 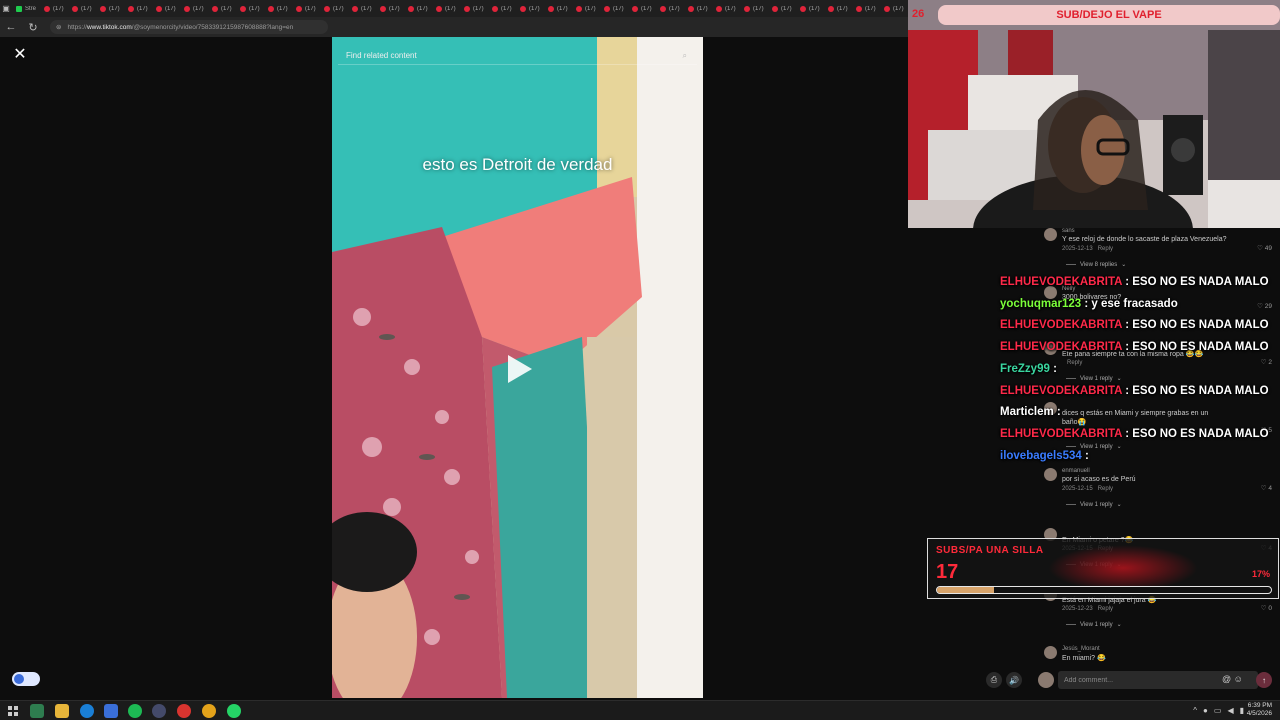 What do you see at coordinates (209, 711) in the screenshot?
I see `chrome-icon` at bounding box center [209, 711].